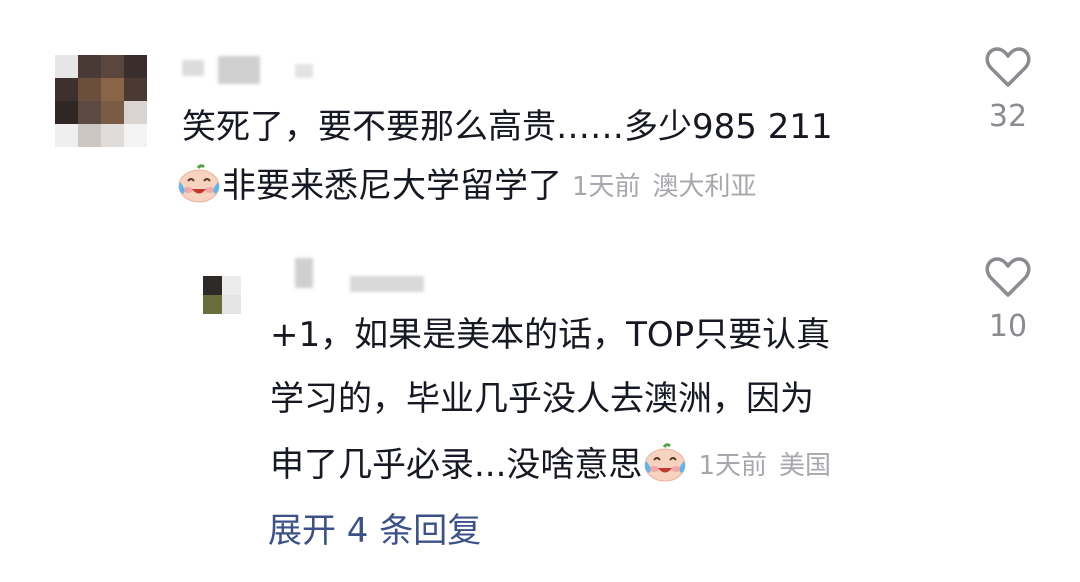 This screenshot has width=1080, height=582. I want to click on reply-like-button: 10, so click(1008, 299).